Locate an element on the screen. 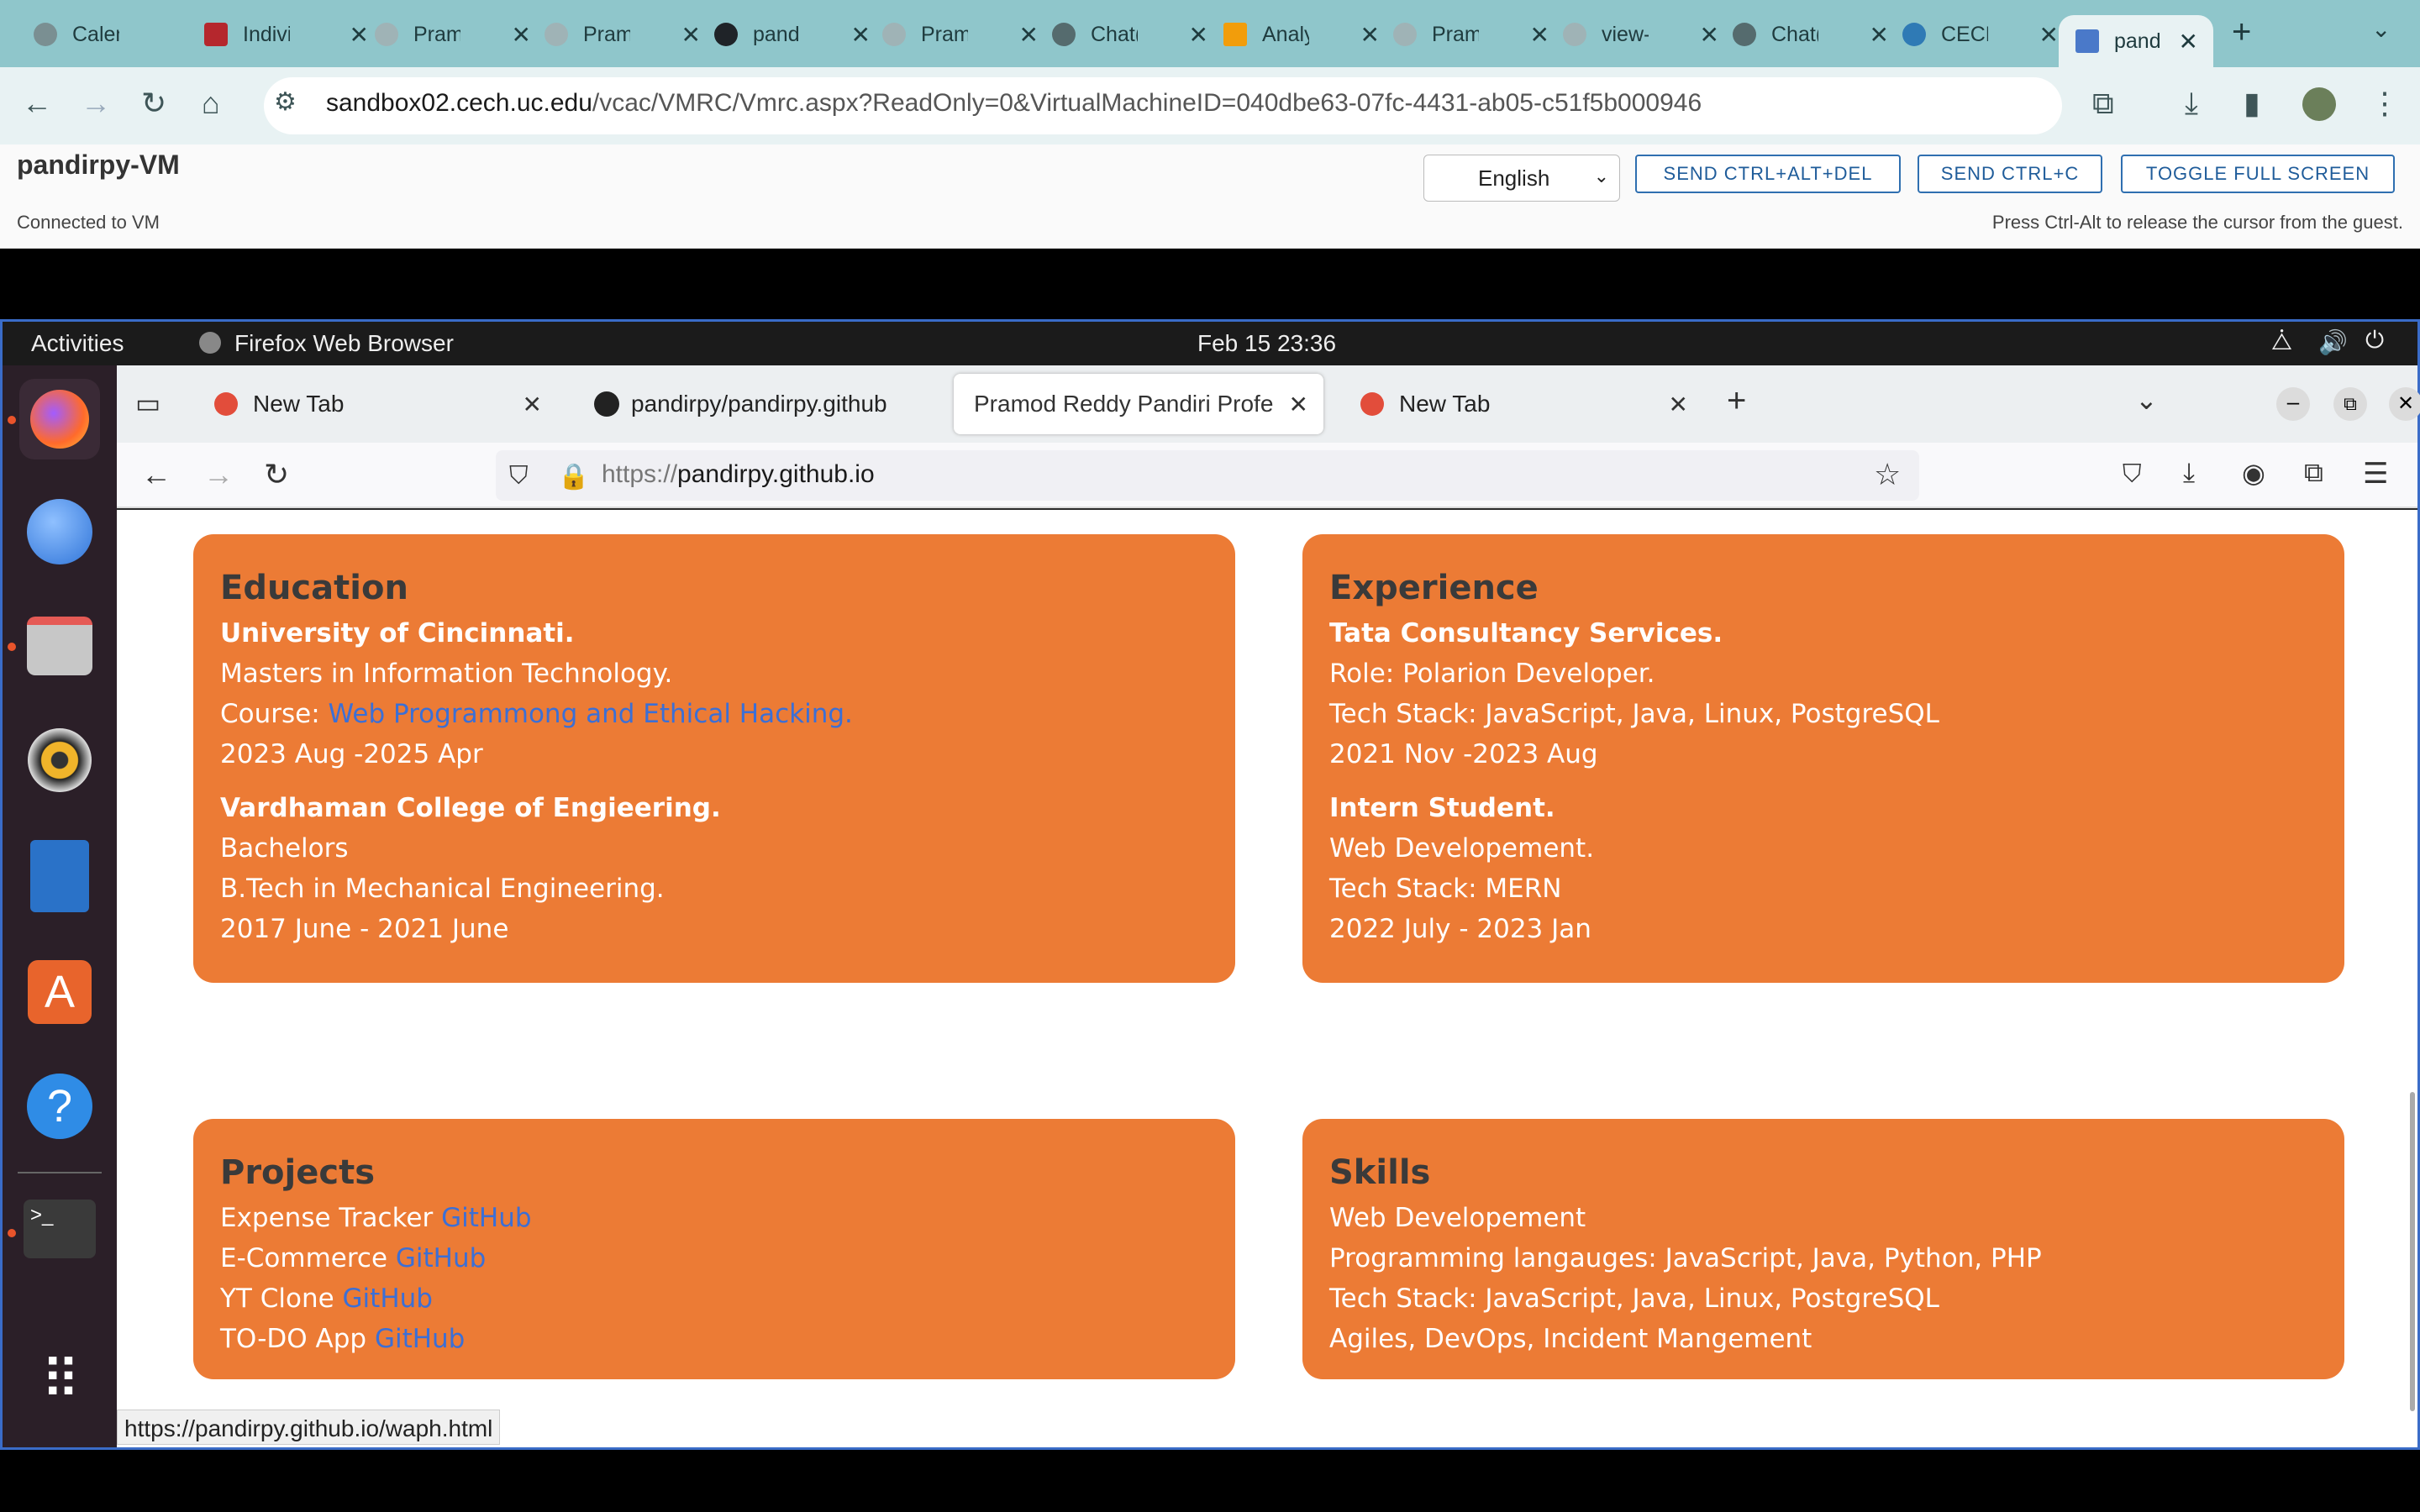 This screenshot has height=1512, width=2420. tab-favicon-icon is located at coordinates (1574, 34).